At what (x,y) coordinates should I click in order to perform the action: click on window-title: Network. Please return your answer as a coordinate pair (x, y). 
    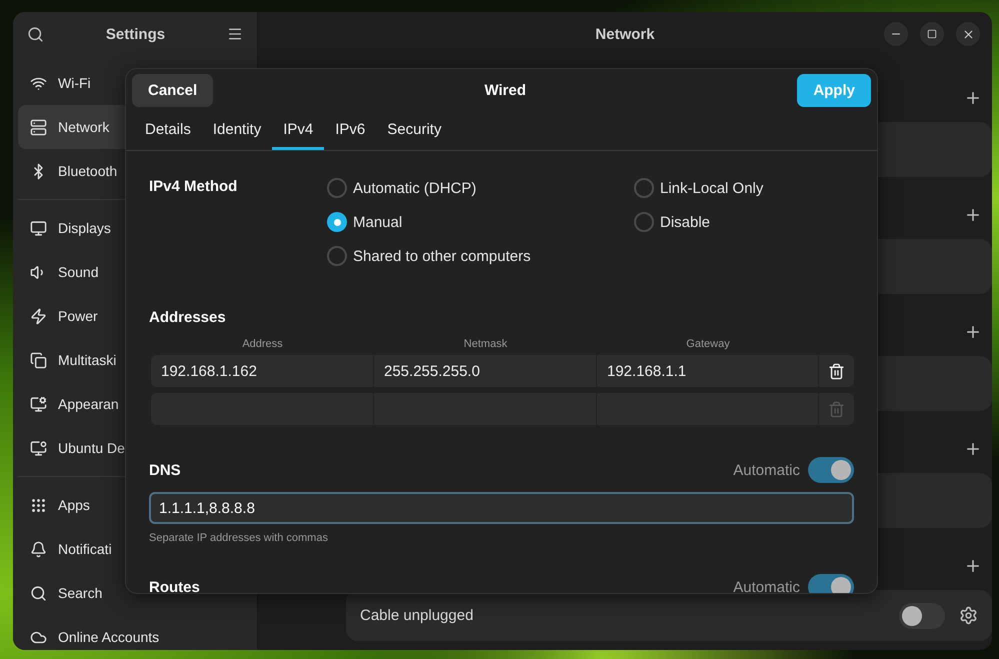
    Looking at the image, I should click on (625, 34).